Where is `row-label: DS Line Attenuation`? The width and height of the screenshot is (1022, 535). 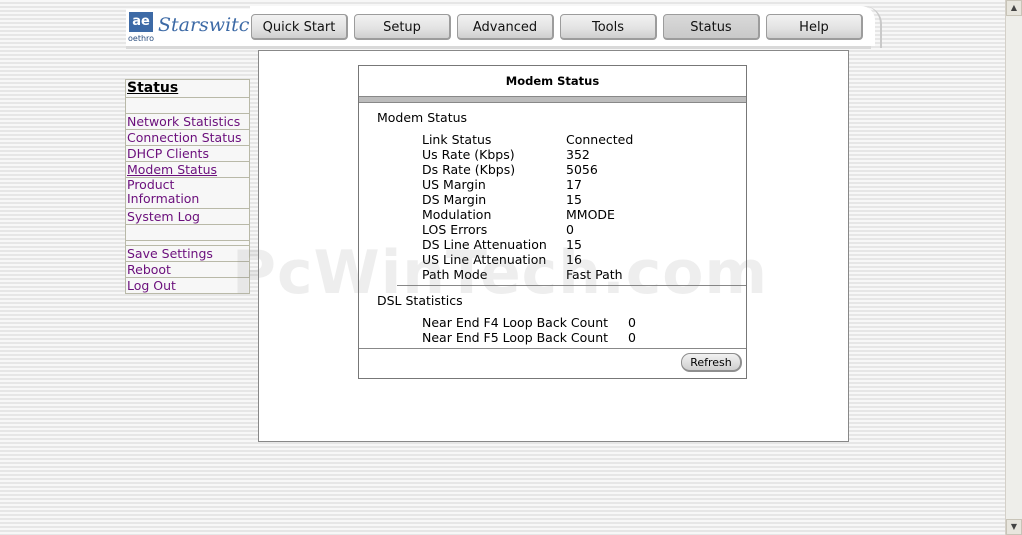 row-label: DS Line Attenuation is located at coordinates (484, 244).